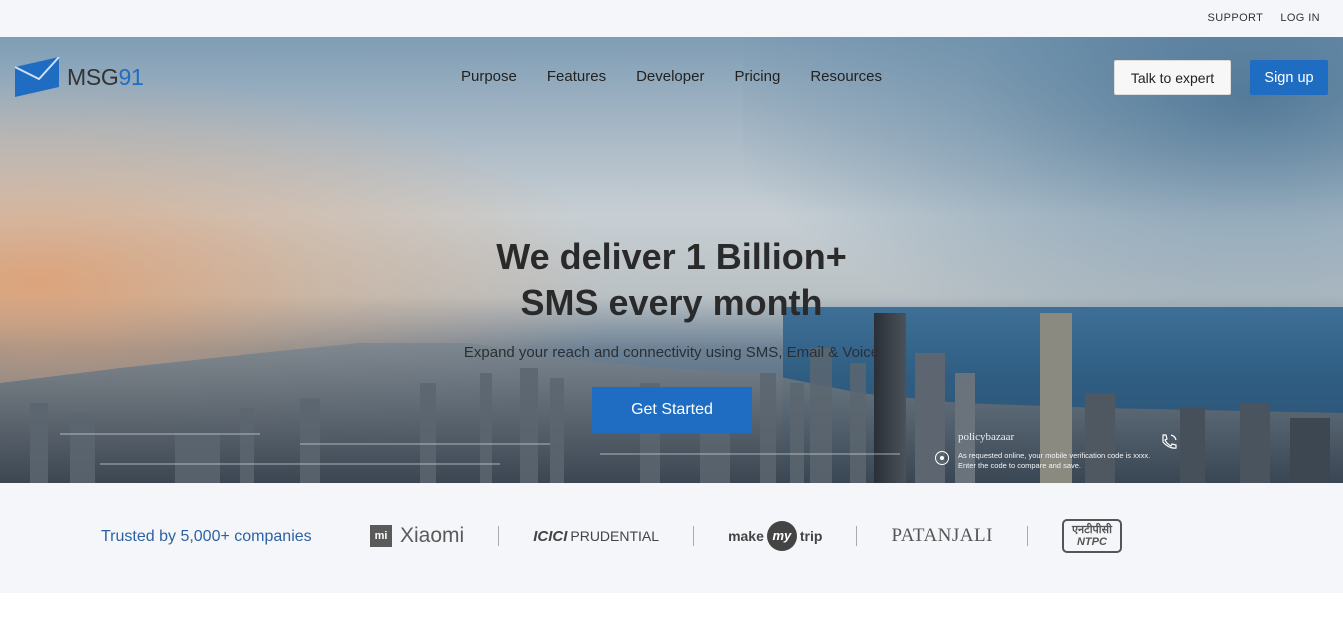 Image resolution: width=1343 pixels, height=625 pixels. Describe the element at coordinates (1236, 18) in the screenshot. I see `support-link: SUPPORT` at that location.